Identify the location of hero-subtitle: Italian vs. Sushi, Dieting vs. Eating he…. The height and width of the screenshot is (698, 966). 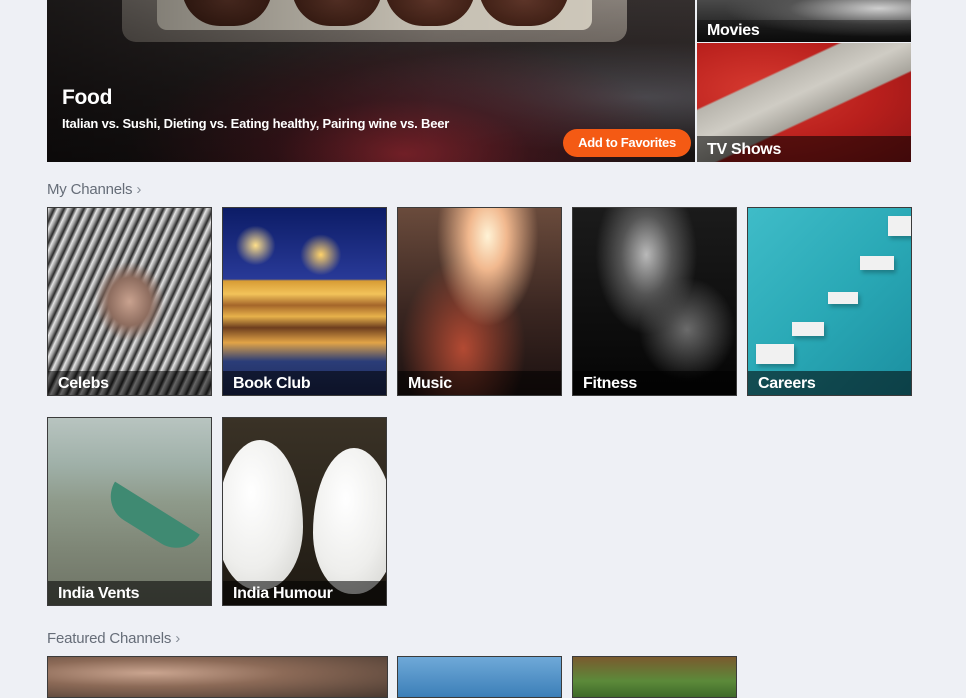
(256, 123).